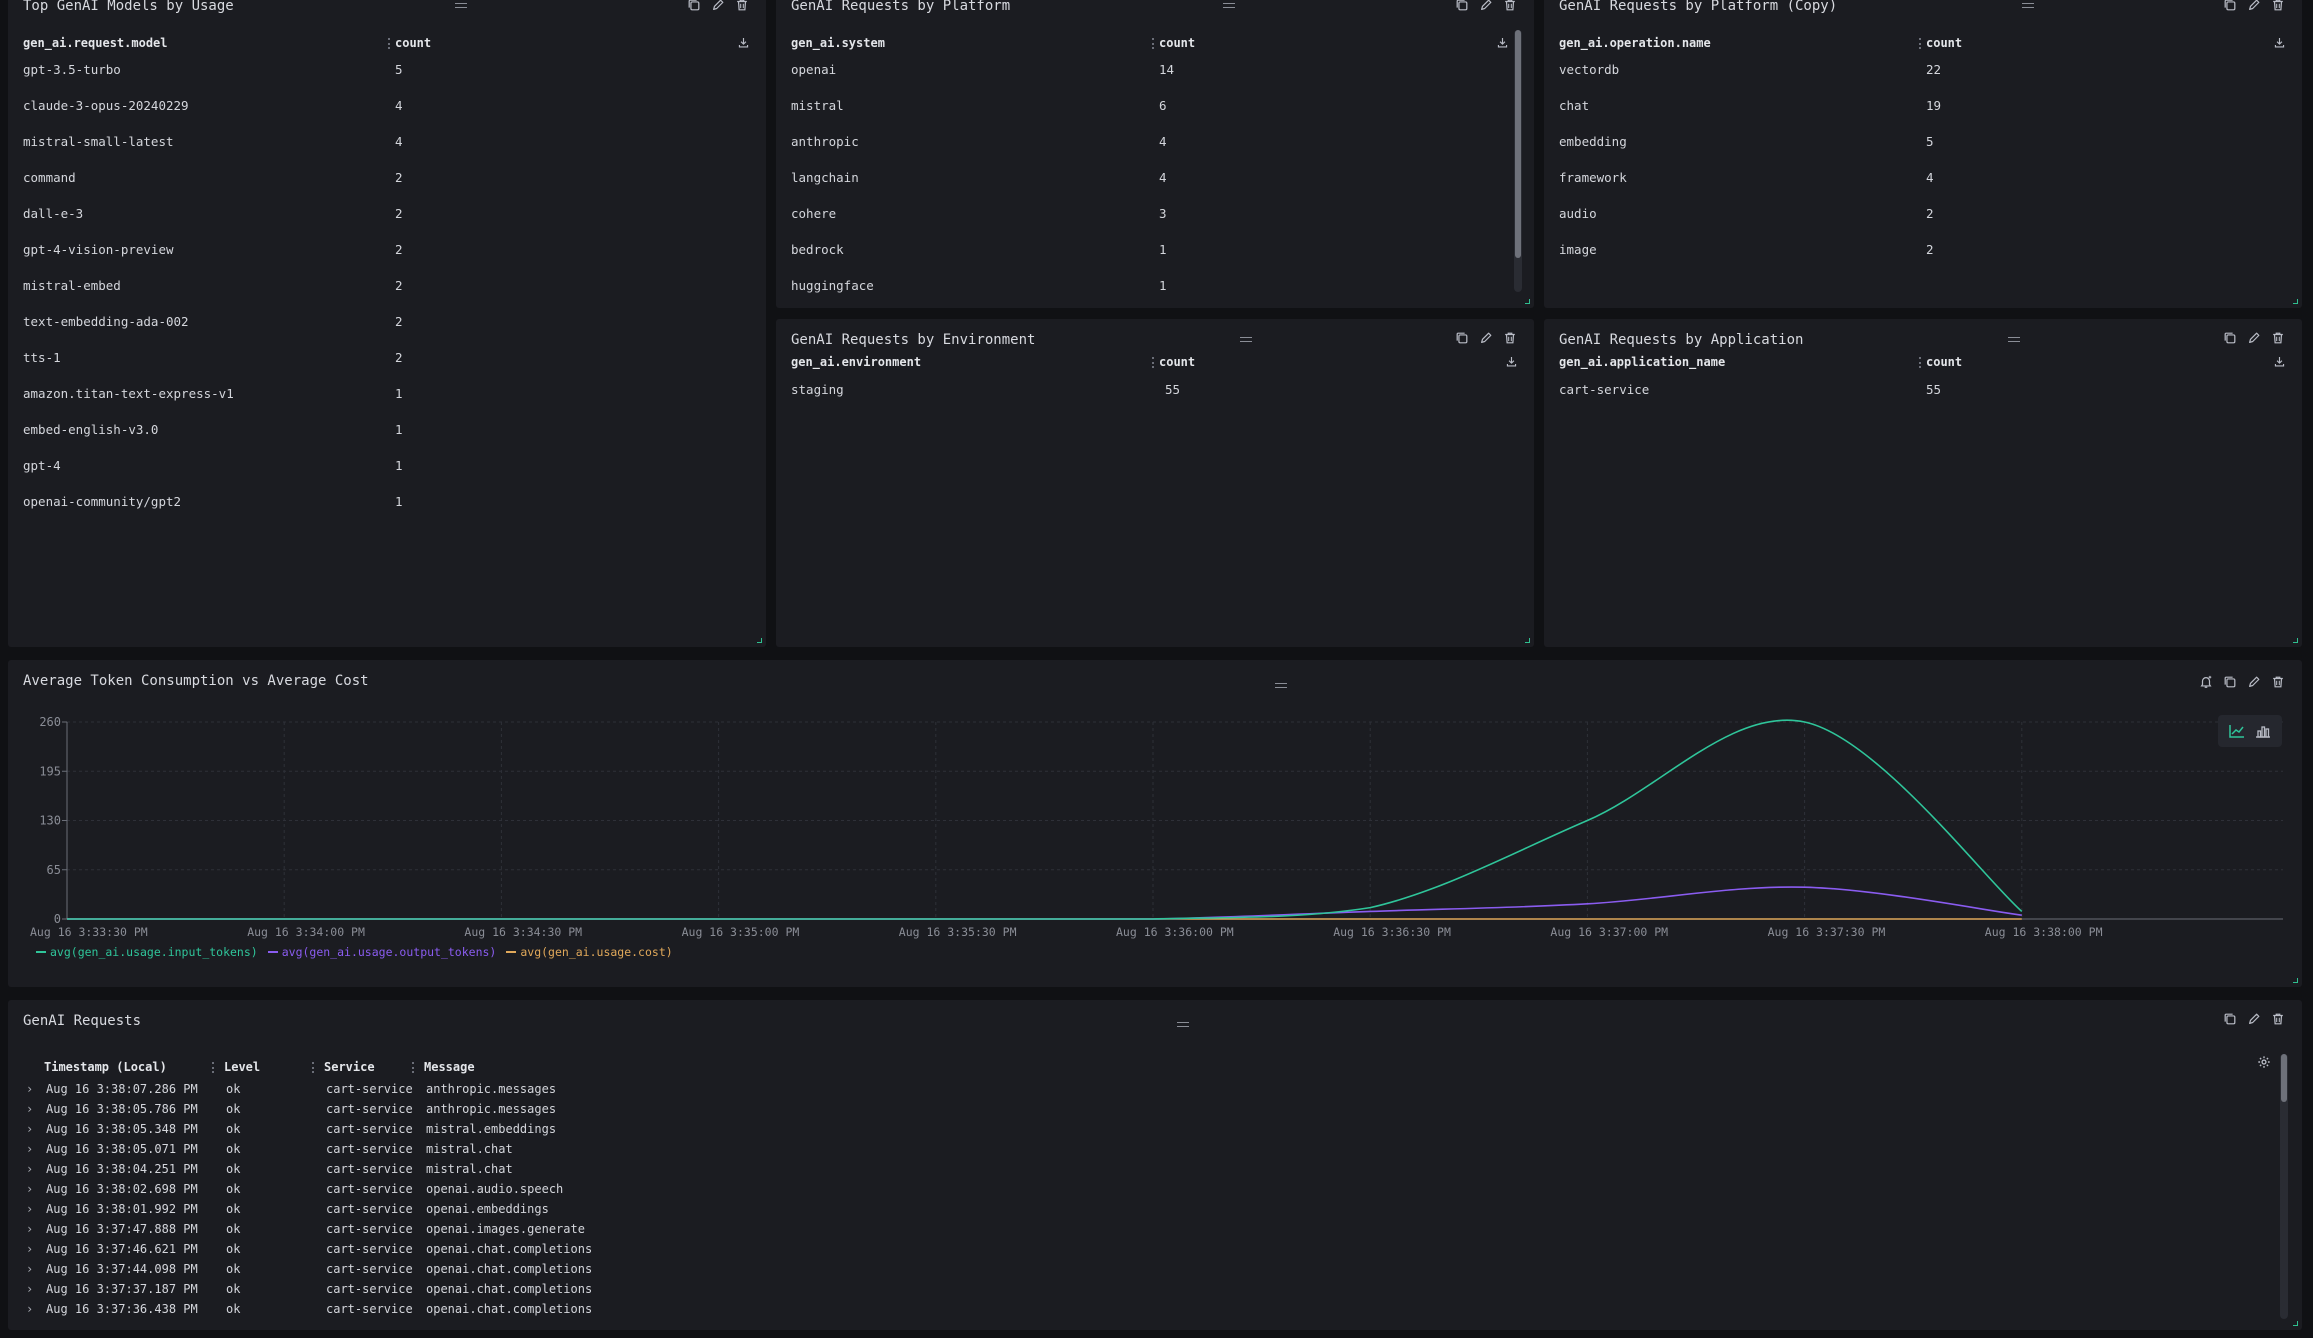  I want to click on line-chart-icon, so click(2237, 731).